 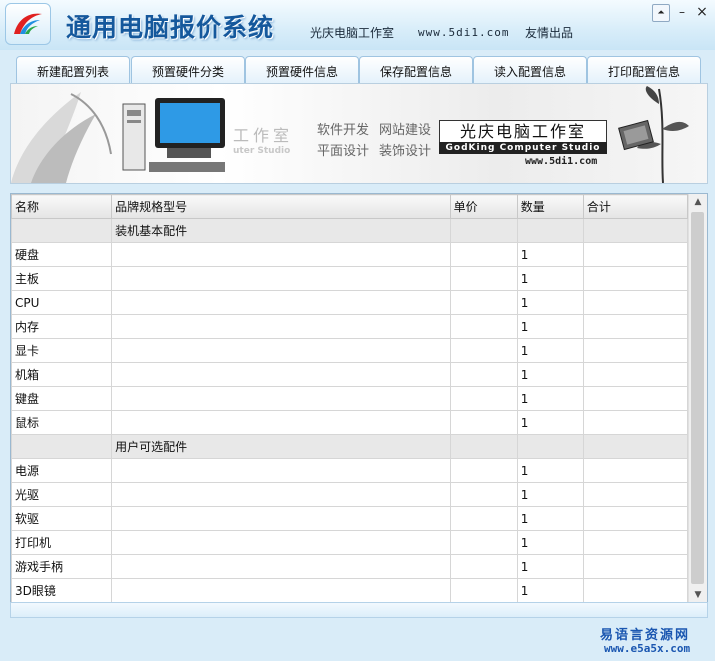 I want to click on cell-name: 鼠标, so click(x=62, y=422).